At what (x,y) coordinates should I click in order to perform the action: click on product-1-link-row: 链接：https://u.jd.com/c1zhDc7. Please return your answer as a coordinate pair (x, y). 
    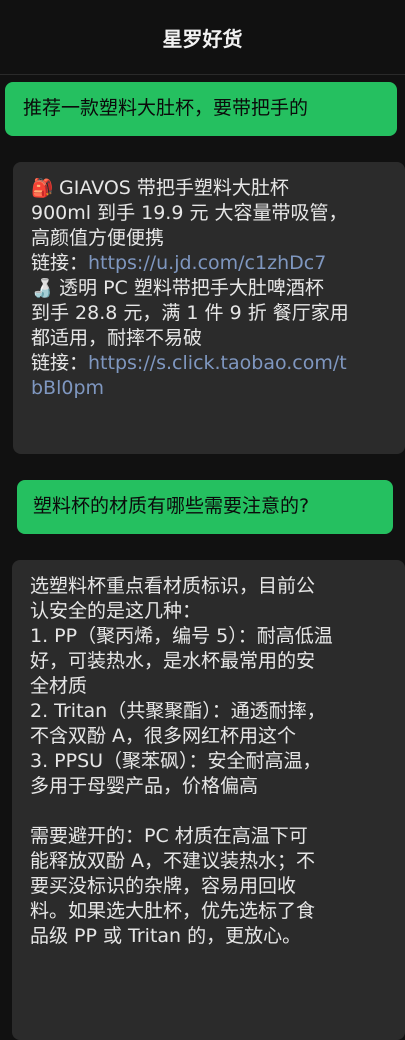
    Looking at the image, I should click on (218, 263).